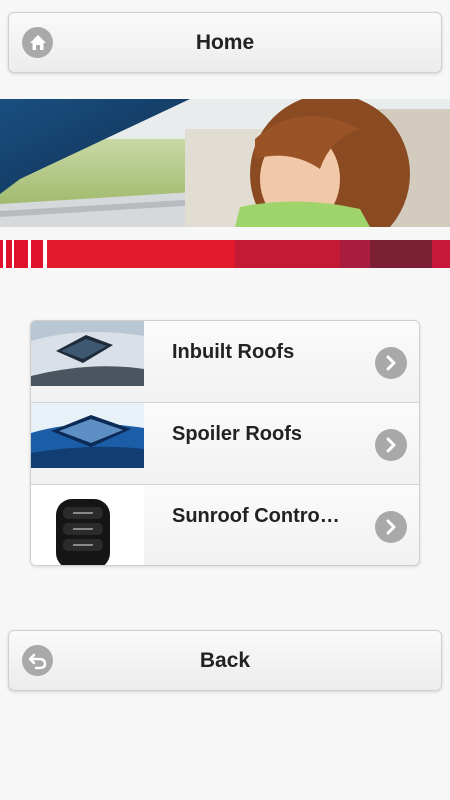  I want to click on decorative-stripe, so click(225, 254).